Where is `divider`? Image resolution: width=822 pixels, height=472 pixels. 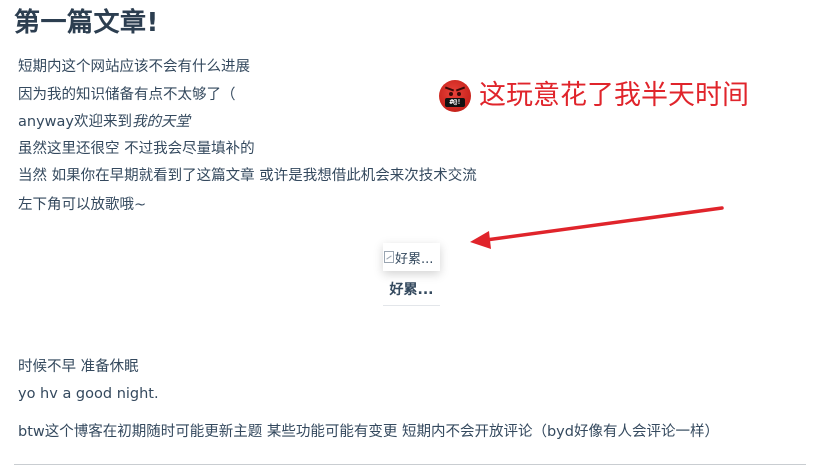 divider is located at coordinates (410, 464).